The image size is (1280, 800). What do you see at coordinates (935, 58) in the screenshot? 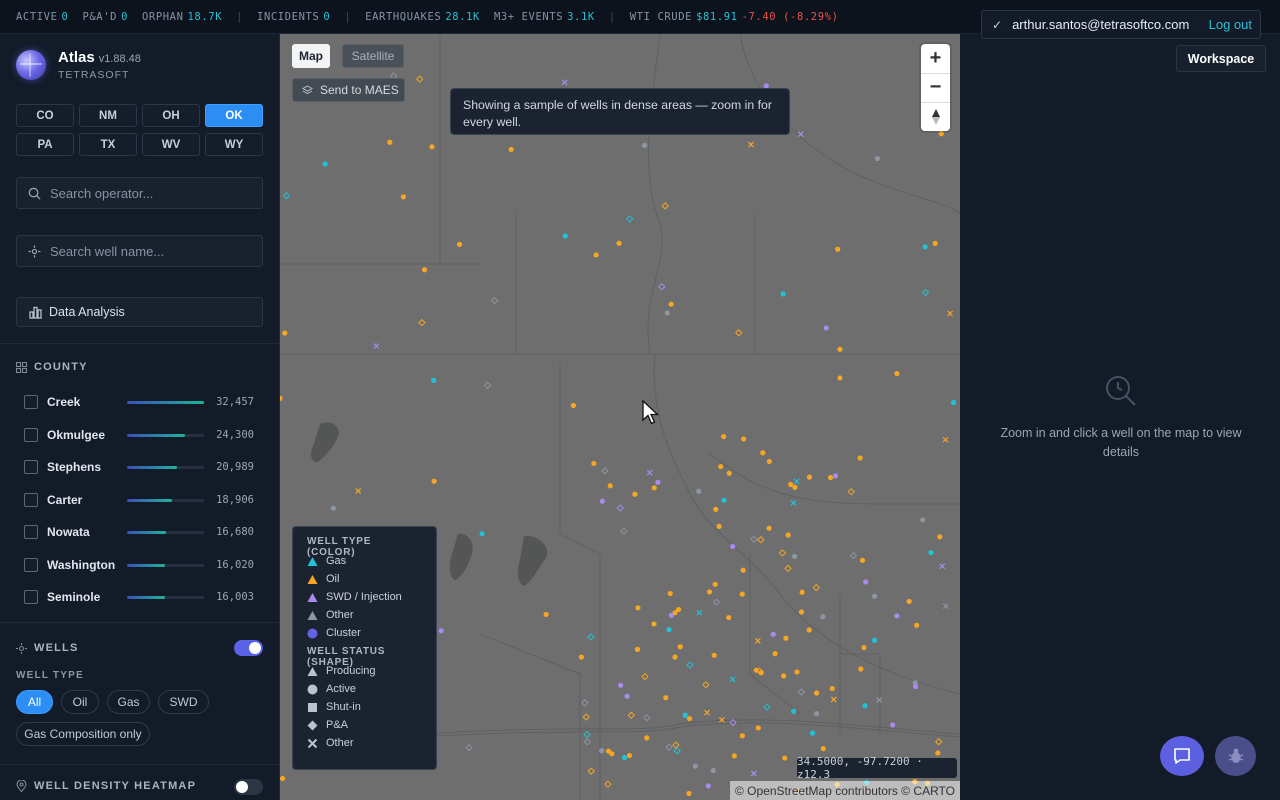
I see `zoom-in-button: +` at bounding box center [935, 58].